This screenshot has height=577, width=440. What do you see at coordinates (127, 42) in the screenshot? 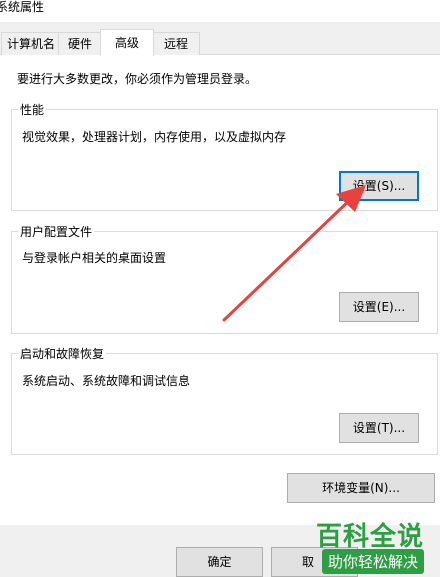
I see `tab-advanced: 高级` at bounding box center [127, 42].